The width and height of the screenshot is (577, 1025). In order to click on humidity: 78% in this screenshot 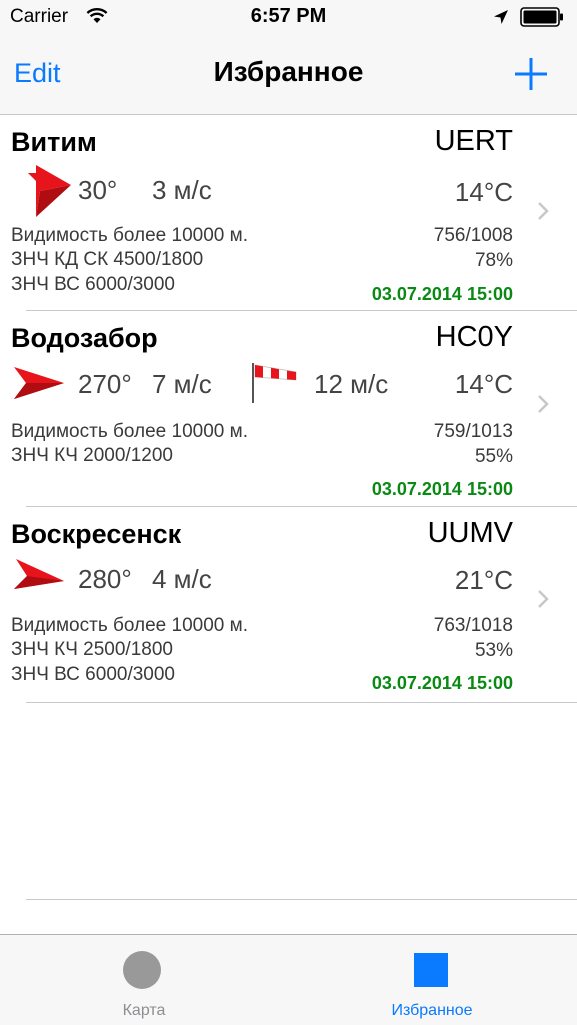, I will do `click(493, 260)`.